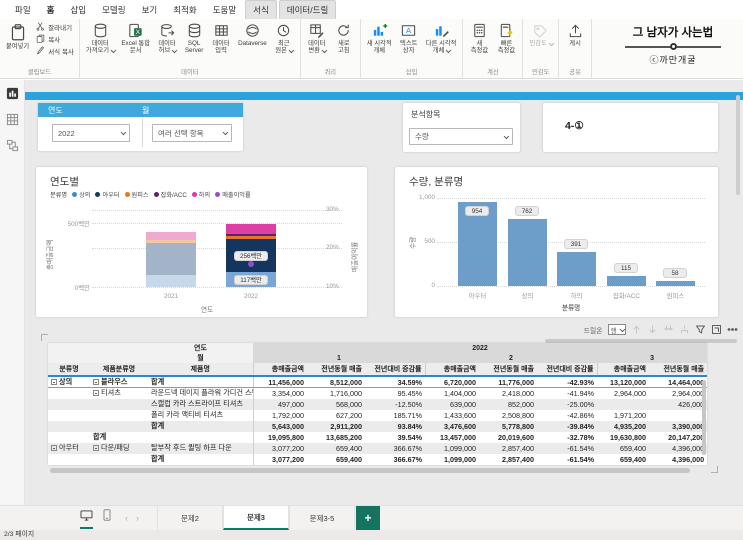 This screenshot has height=540, width=743. What do you see at coordinates (252, 34) in the screenshot?
I see `ribbon-button-Dataverse: Dataverse` at bounding box center [252, 34].